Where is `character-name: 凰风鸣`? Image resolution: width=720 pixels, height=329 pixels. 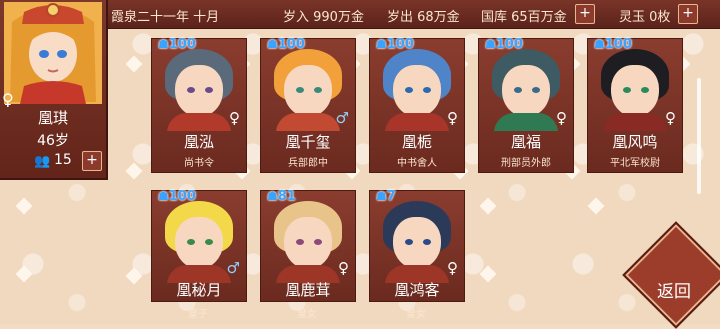 character-name: 凰风鸣 is located at coordinates (635, 142).